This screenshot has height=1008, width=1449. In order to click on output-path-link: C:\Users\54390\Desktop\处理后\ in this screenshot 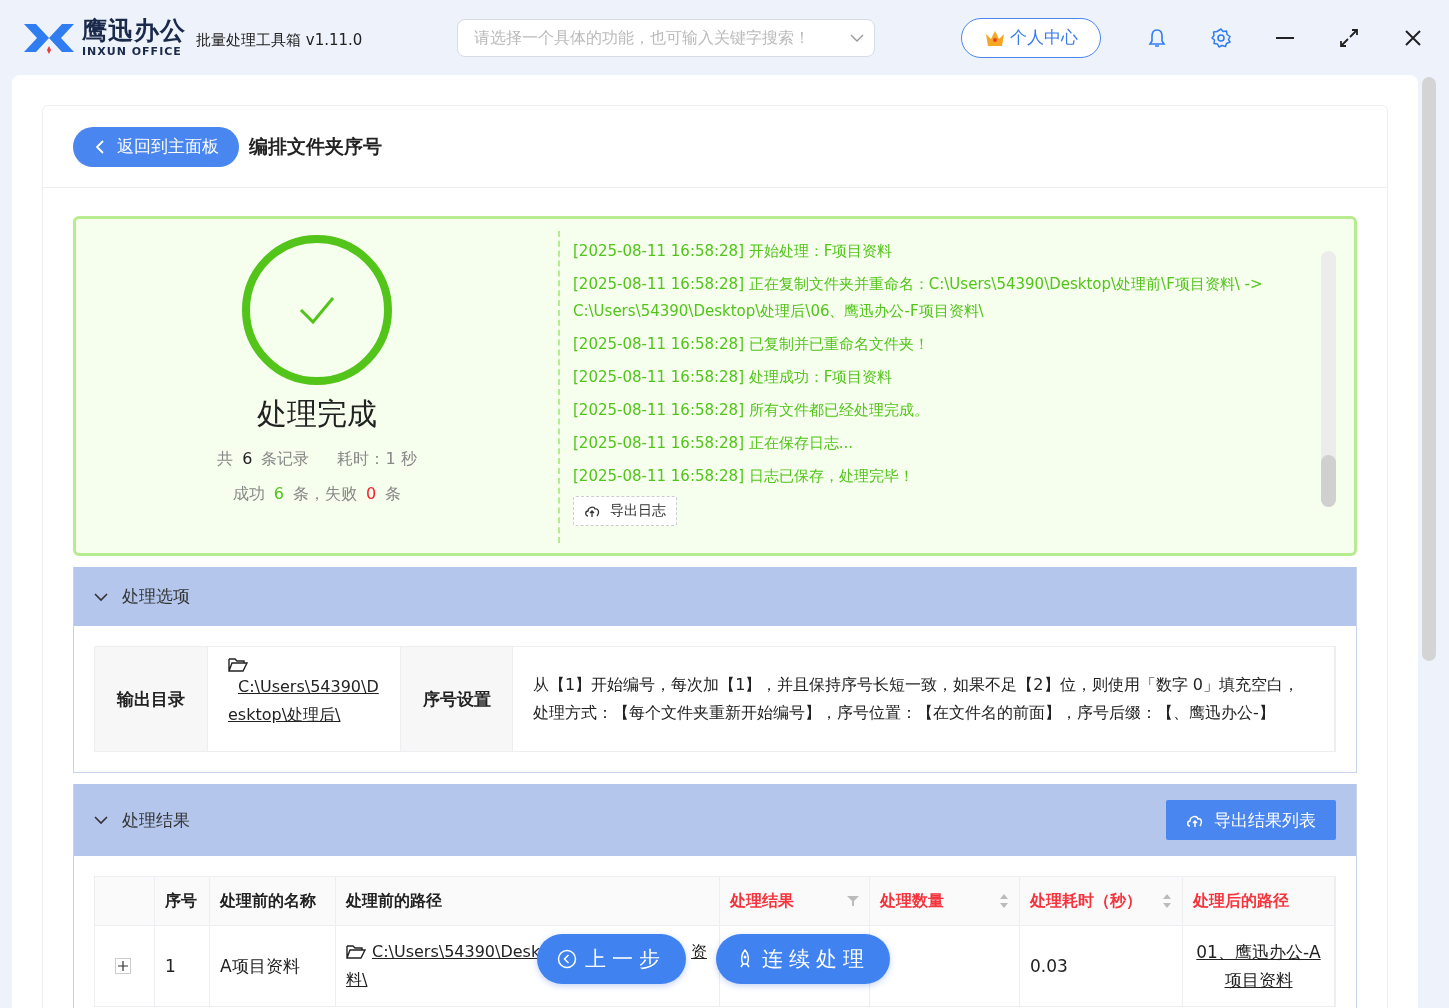, I will do `click(304, 701)`.